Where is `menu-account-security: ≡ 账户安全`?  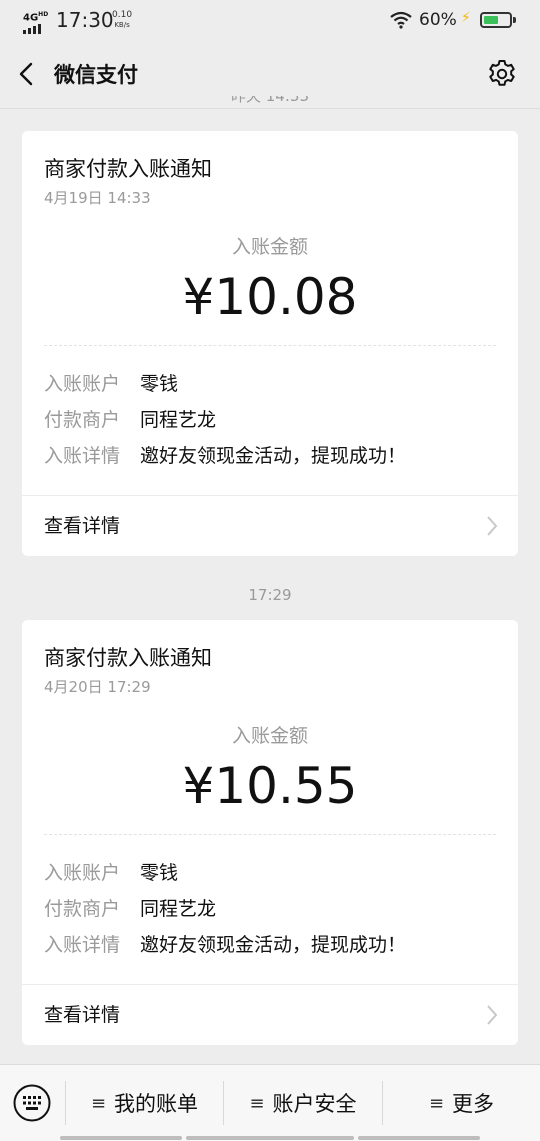
menu-account-security: ≡ 账户安全 is located at coordinates (303, 1103).